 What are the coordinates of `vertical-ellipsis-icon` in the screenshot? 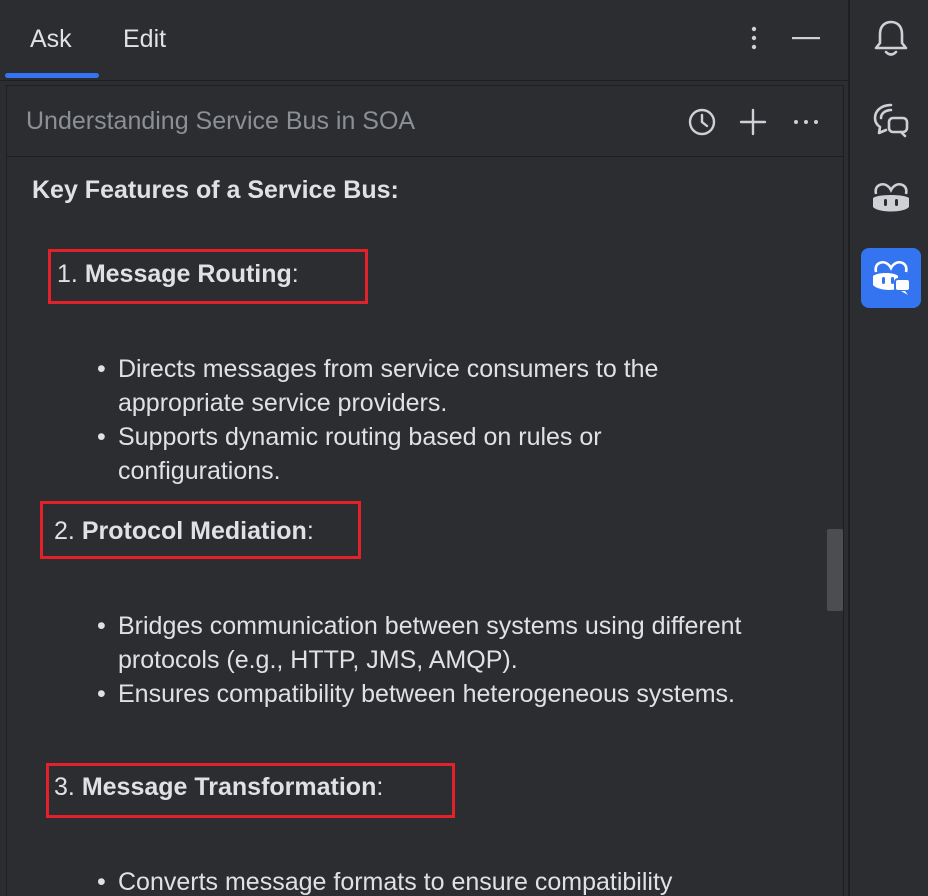 It's located at (754, 38).